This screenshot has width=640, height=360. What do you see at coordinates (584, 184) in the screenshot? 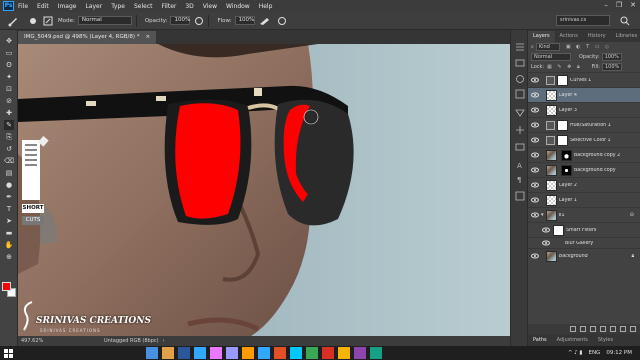
I see `layer-row: Layer 2` at bounding box center [584, 184].